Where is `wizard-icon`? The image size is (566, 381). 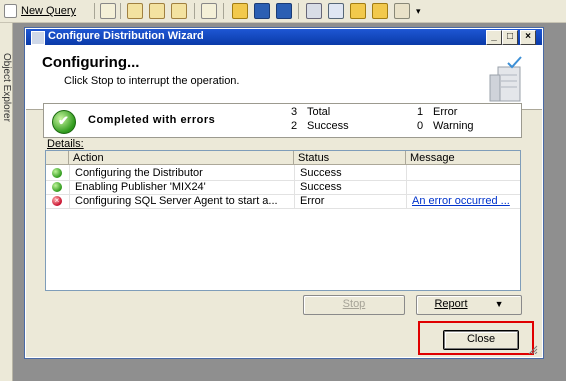
wizard-icon is located at coordinates (38, 38).